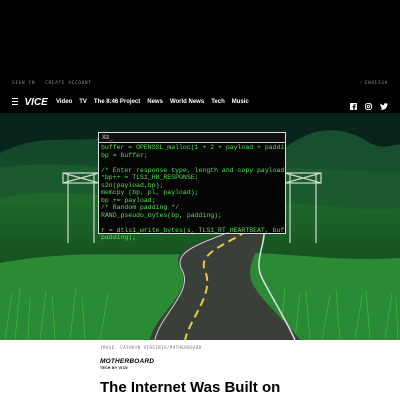 The height and width of the screenshot is (400, 400). What do you see at coordinates (368, 103) in the screenshot?
I see `instagram-icon` at bounding box center [368, 103].